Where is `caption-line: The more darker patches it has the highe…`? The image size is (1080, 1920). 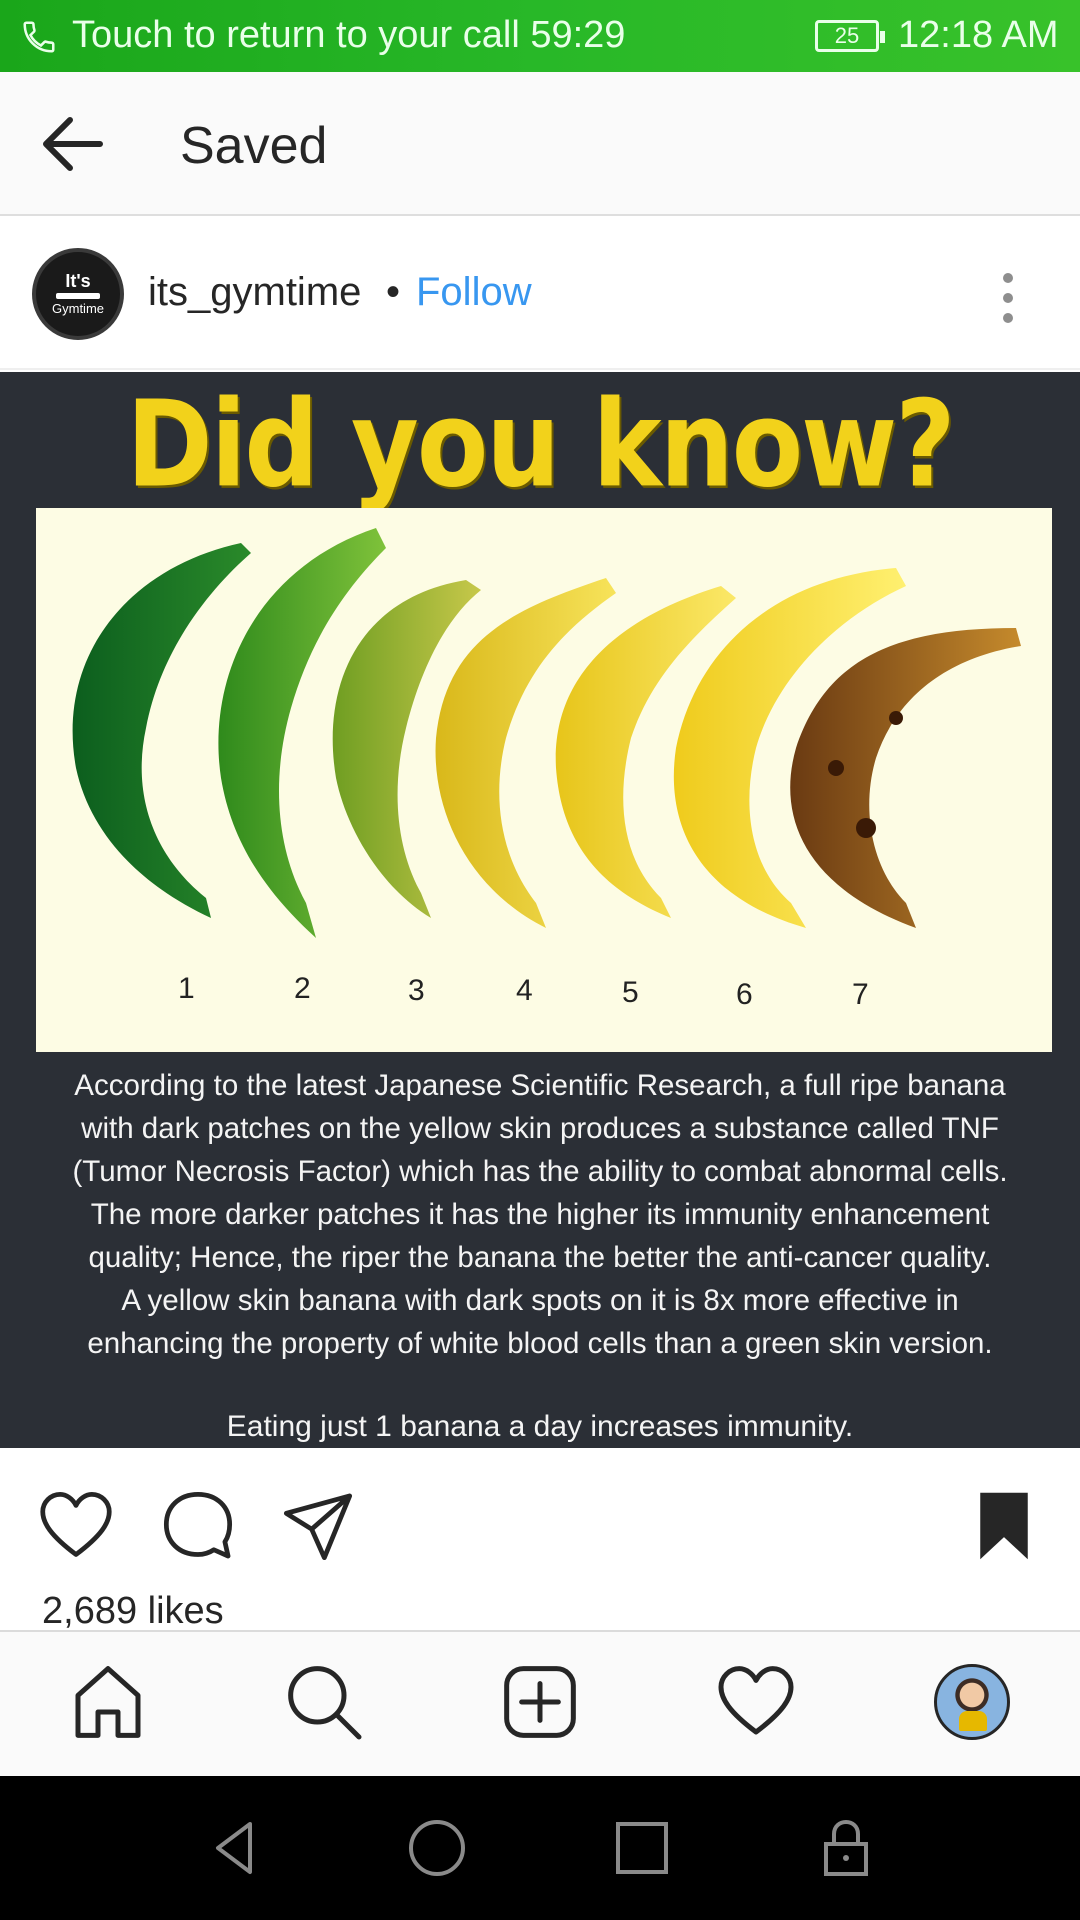
caption-line: The more darker patches it has the highe… is located at coordinates (540, 1214).